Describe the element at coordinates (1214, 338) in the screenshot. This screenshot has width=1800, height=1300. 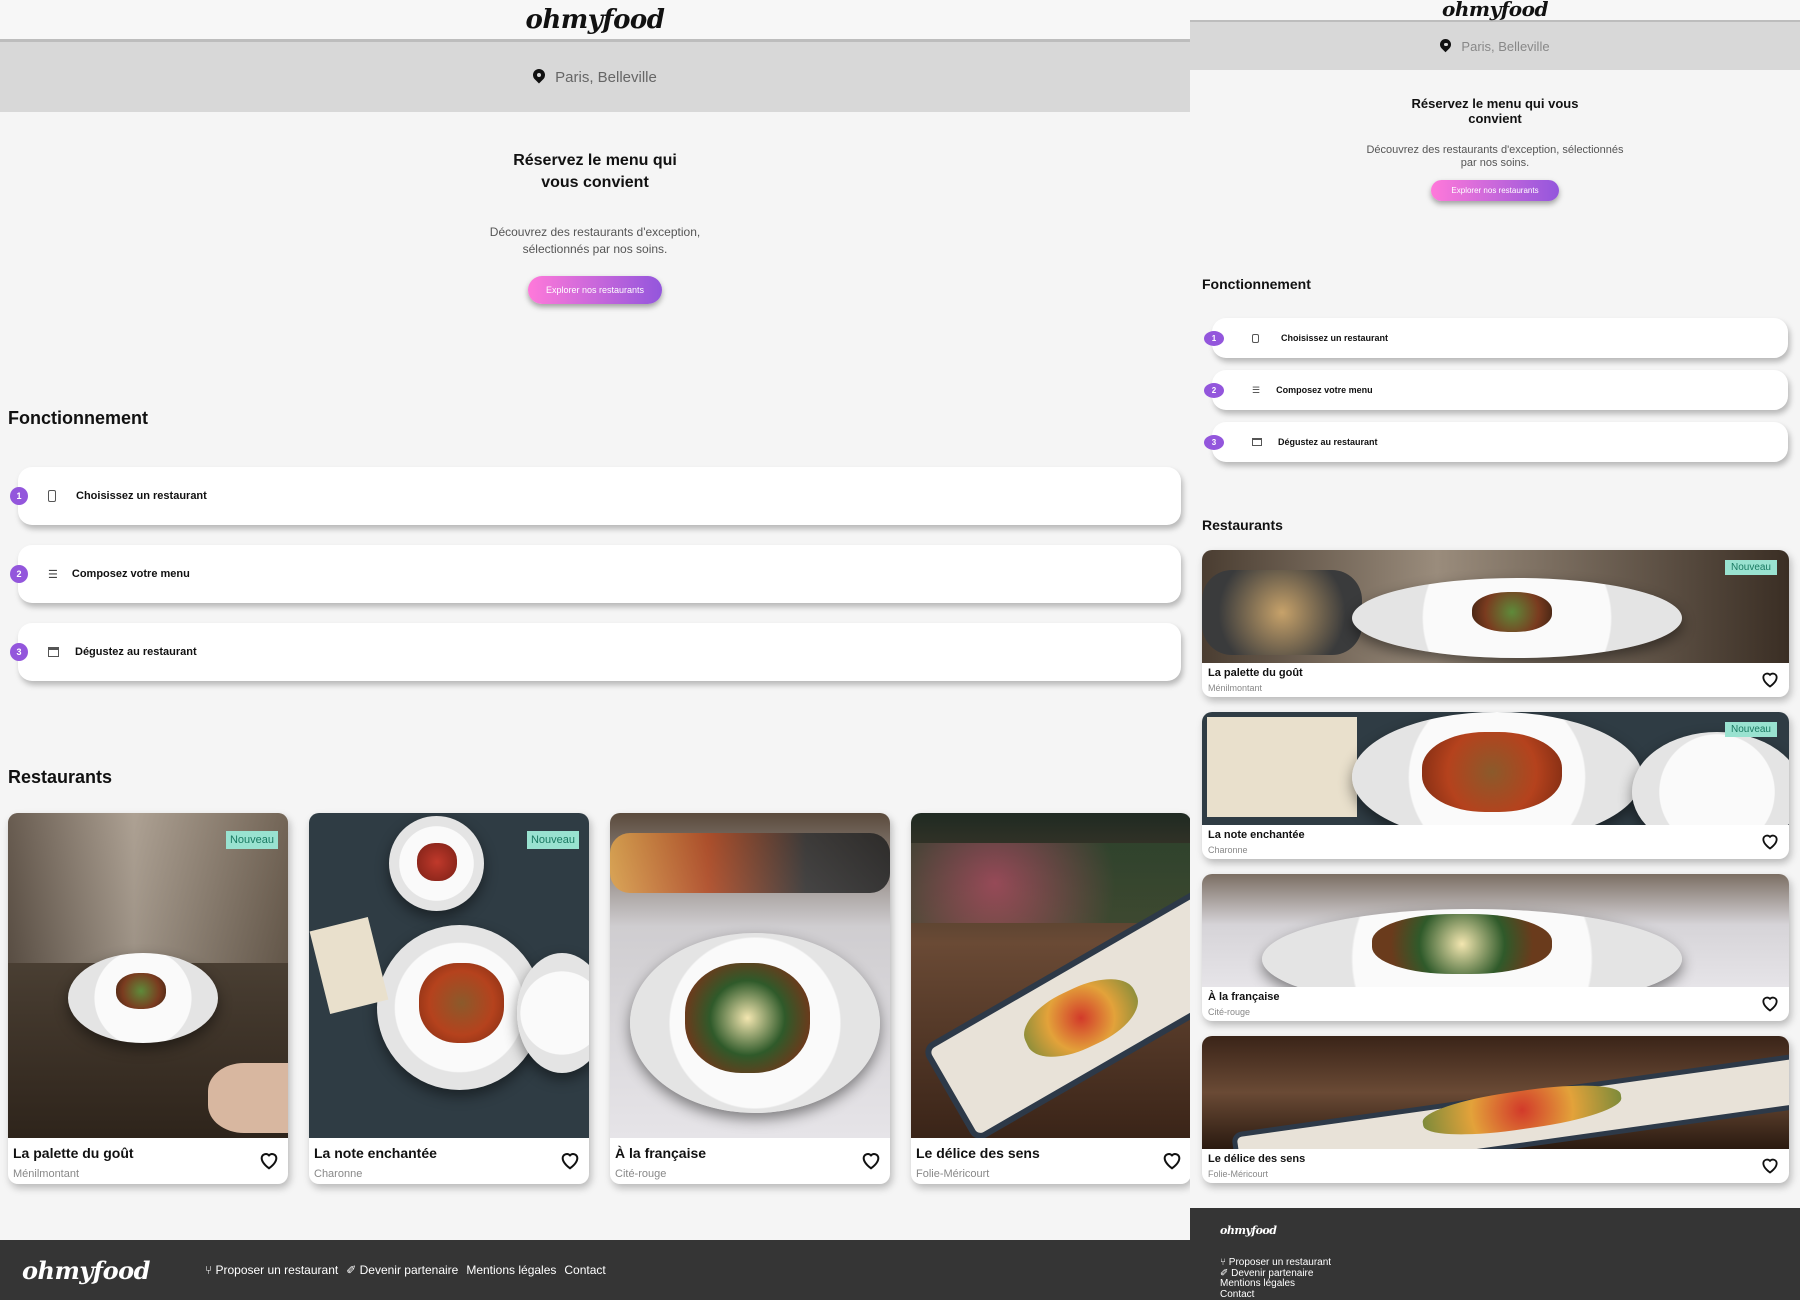
I see `step-number: 1` at that location.